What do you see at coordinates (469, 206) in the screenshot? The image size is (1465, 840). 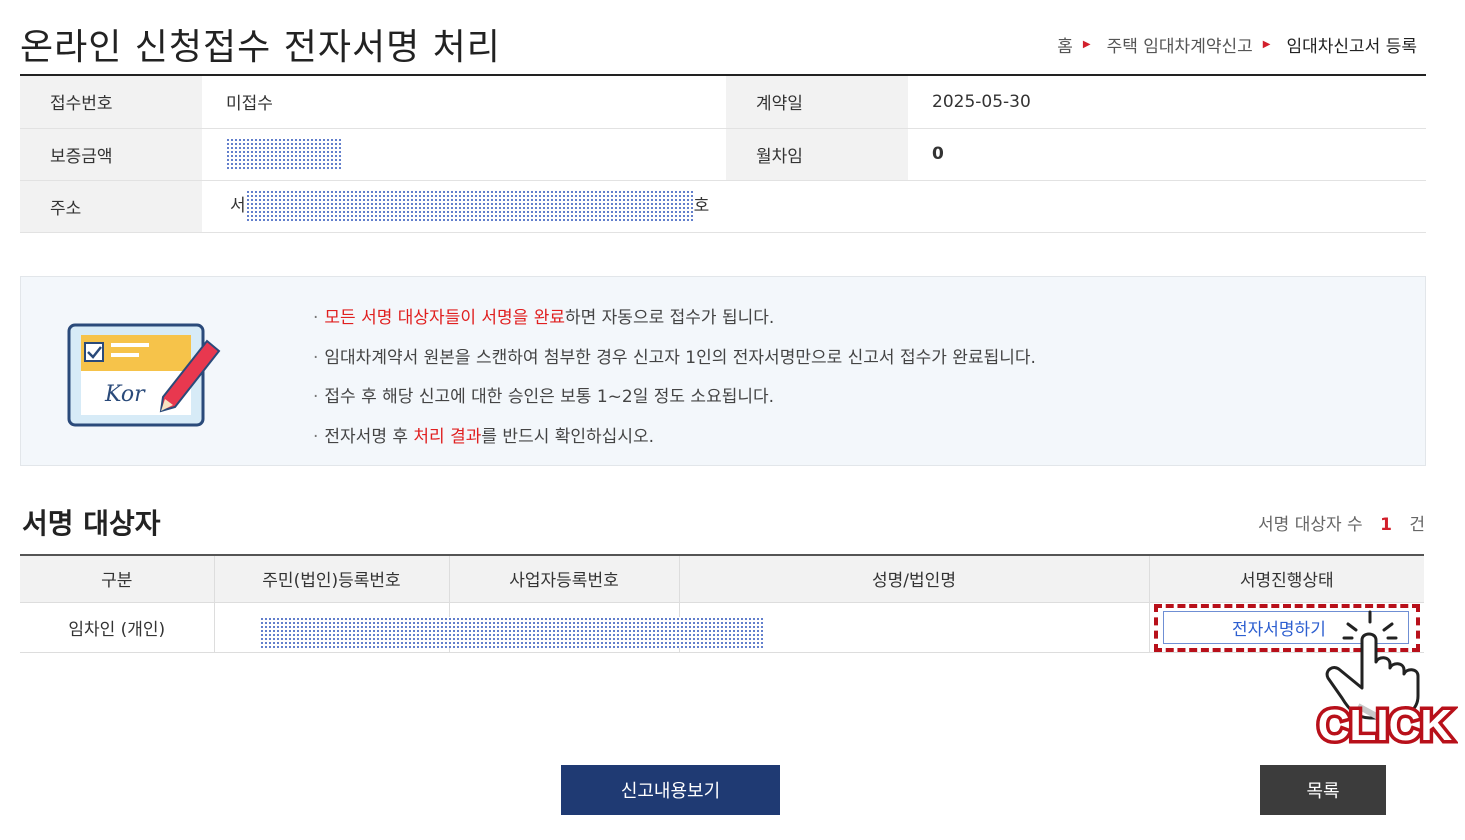 I see `redacted-address` at bounding box center [469, 206].